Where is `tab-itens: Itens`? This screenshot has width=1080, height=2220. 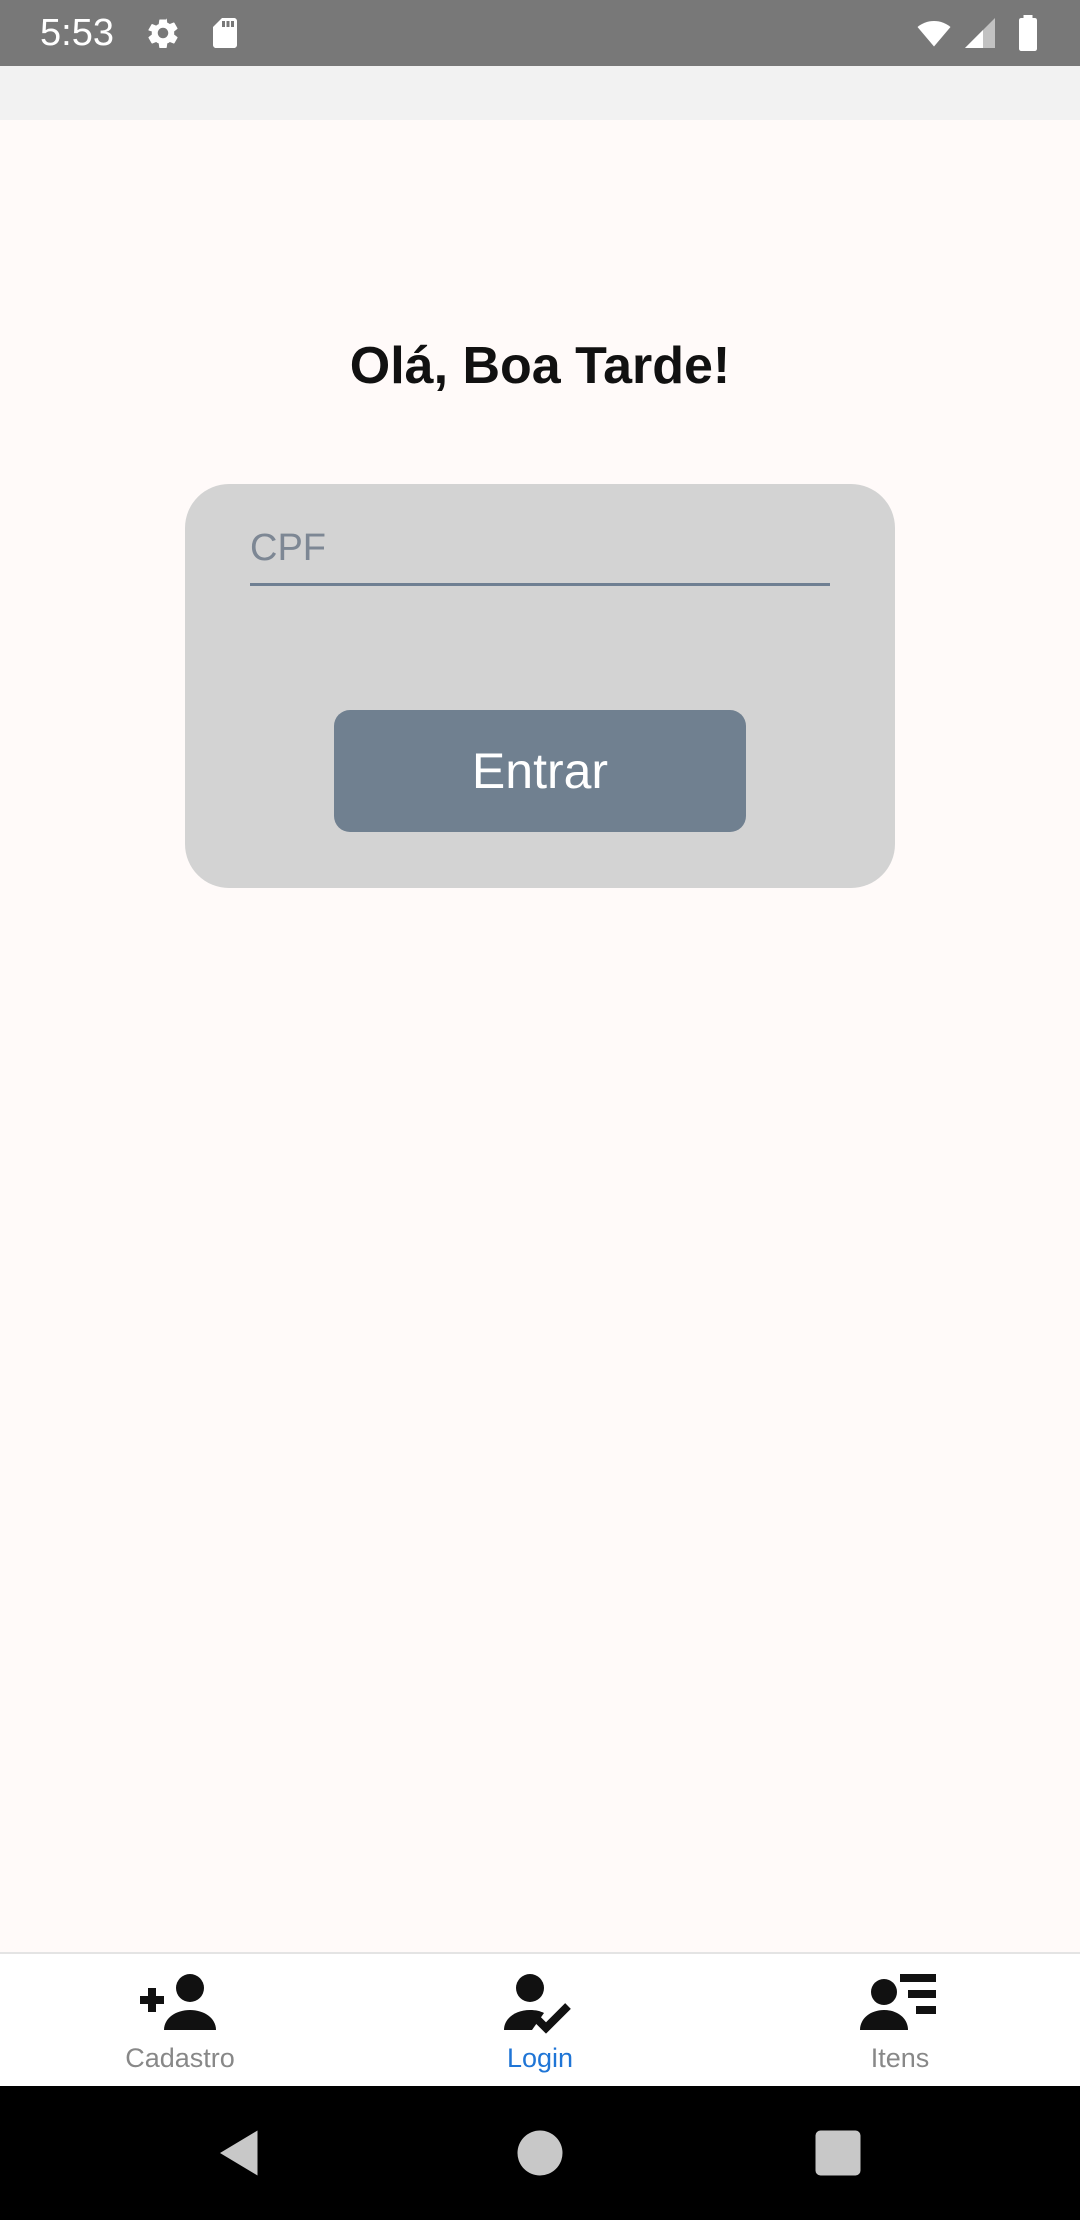
tab-itens: Itens is located at coordinates (900, 2020).